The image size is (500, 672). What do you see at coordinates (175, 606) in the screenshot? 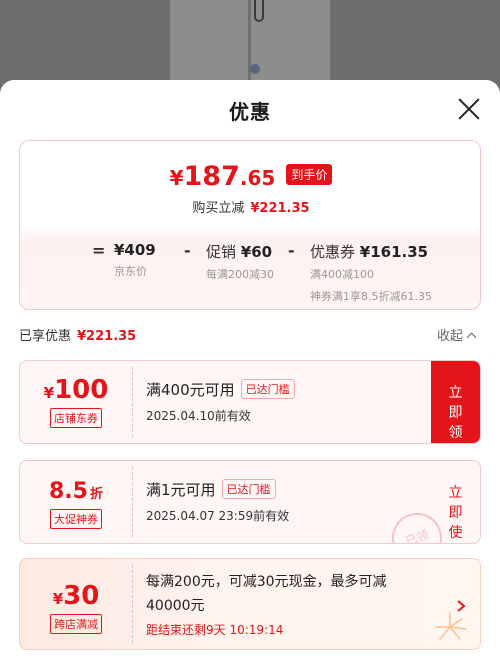
I see `promotion-condition-line2: 40000元` at bounding box center [175, 606].